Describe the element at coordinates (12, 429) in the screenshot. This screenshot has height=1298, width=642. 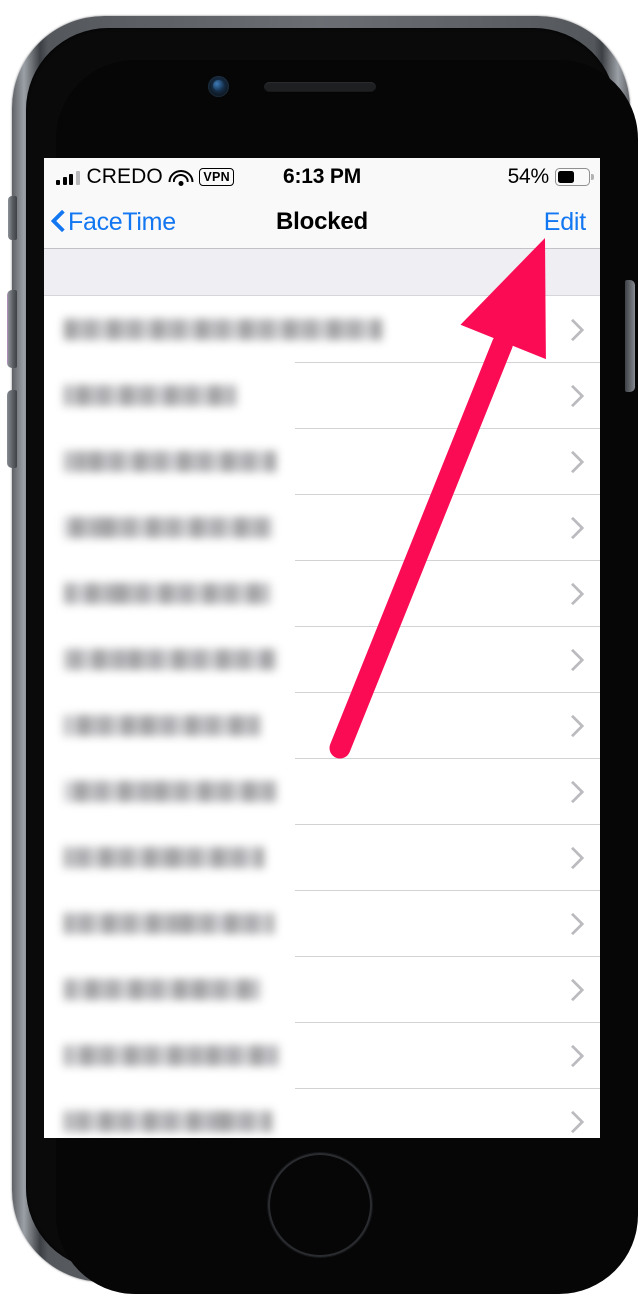
I see `volume-down-button` at that location.